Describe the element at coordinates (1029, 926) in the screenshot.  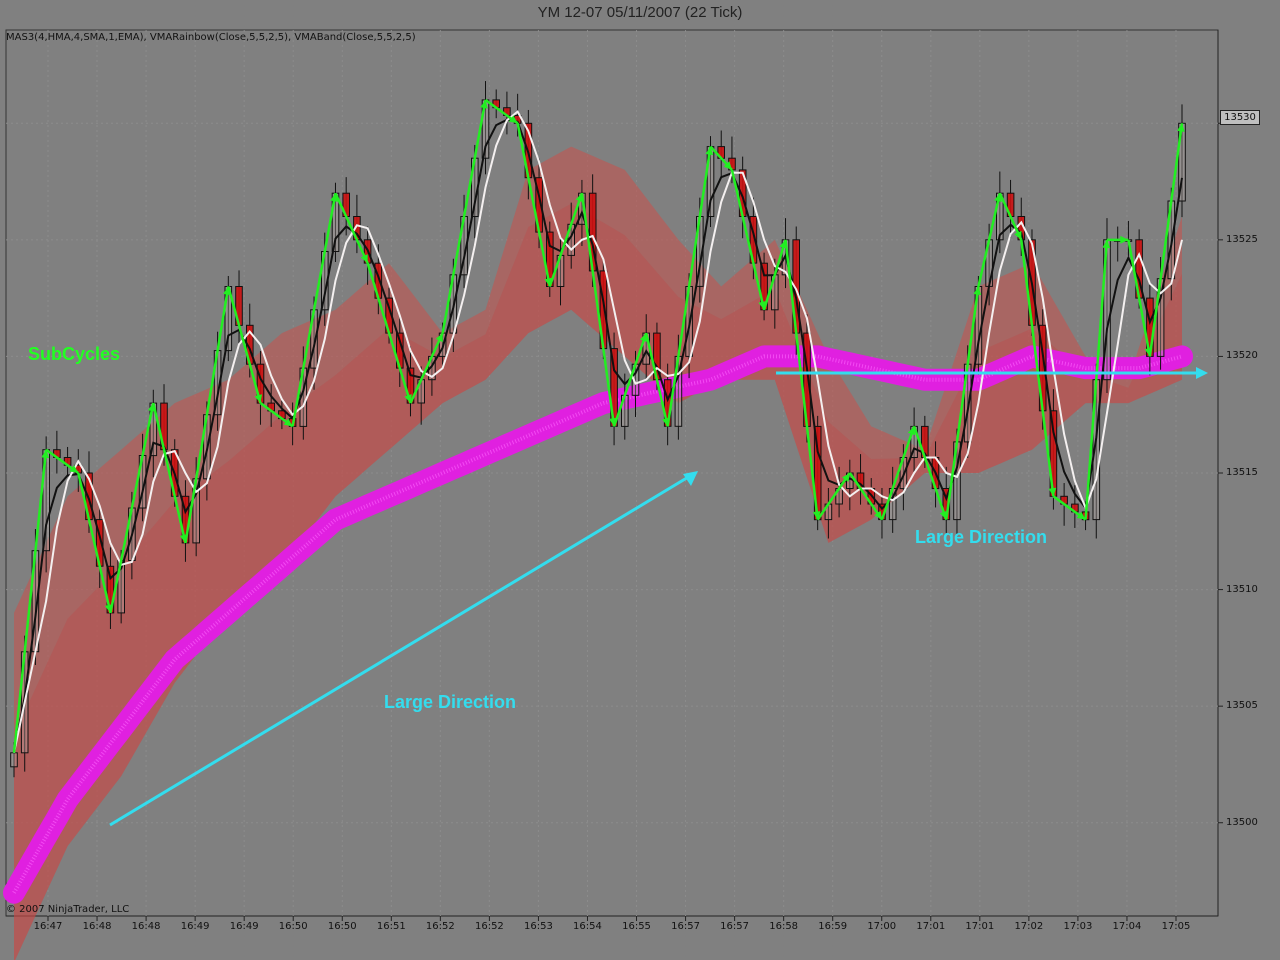
I see `x-tick-label: 17:02` at that location.